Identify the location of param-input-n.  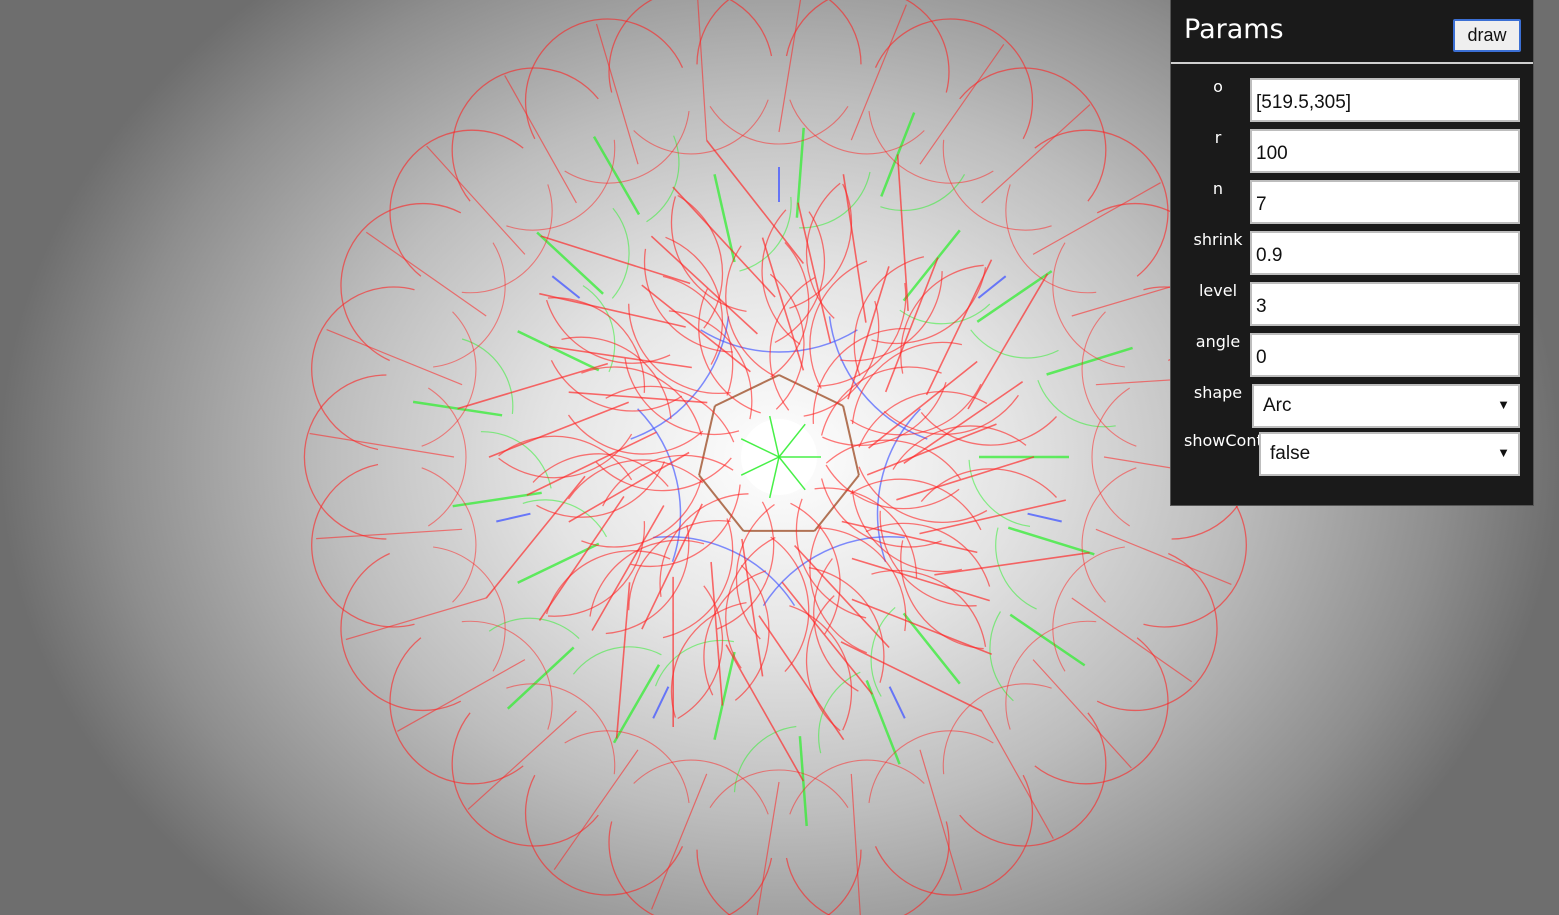
(1385, 202).